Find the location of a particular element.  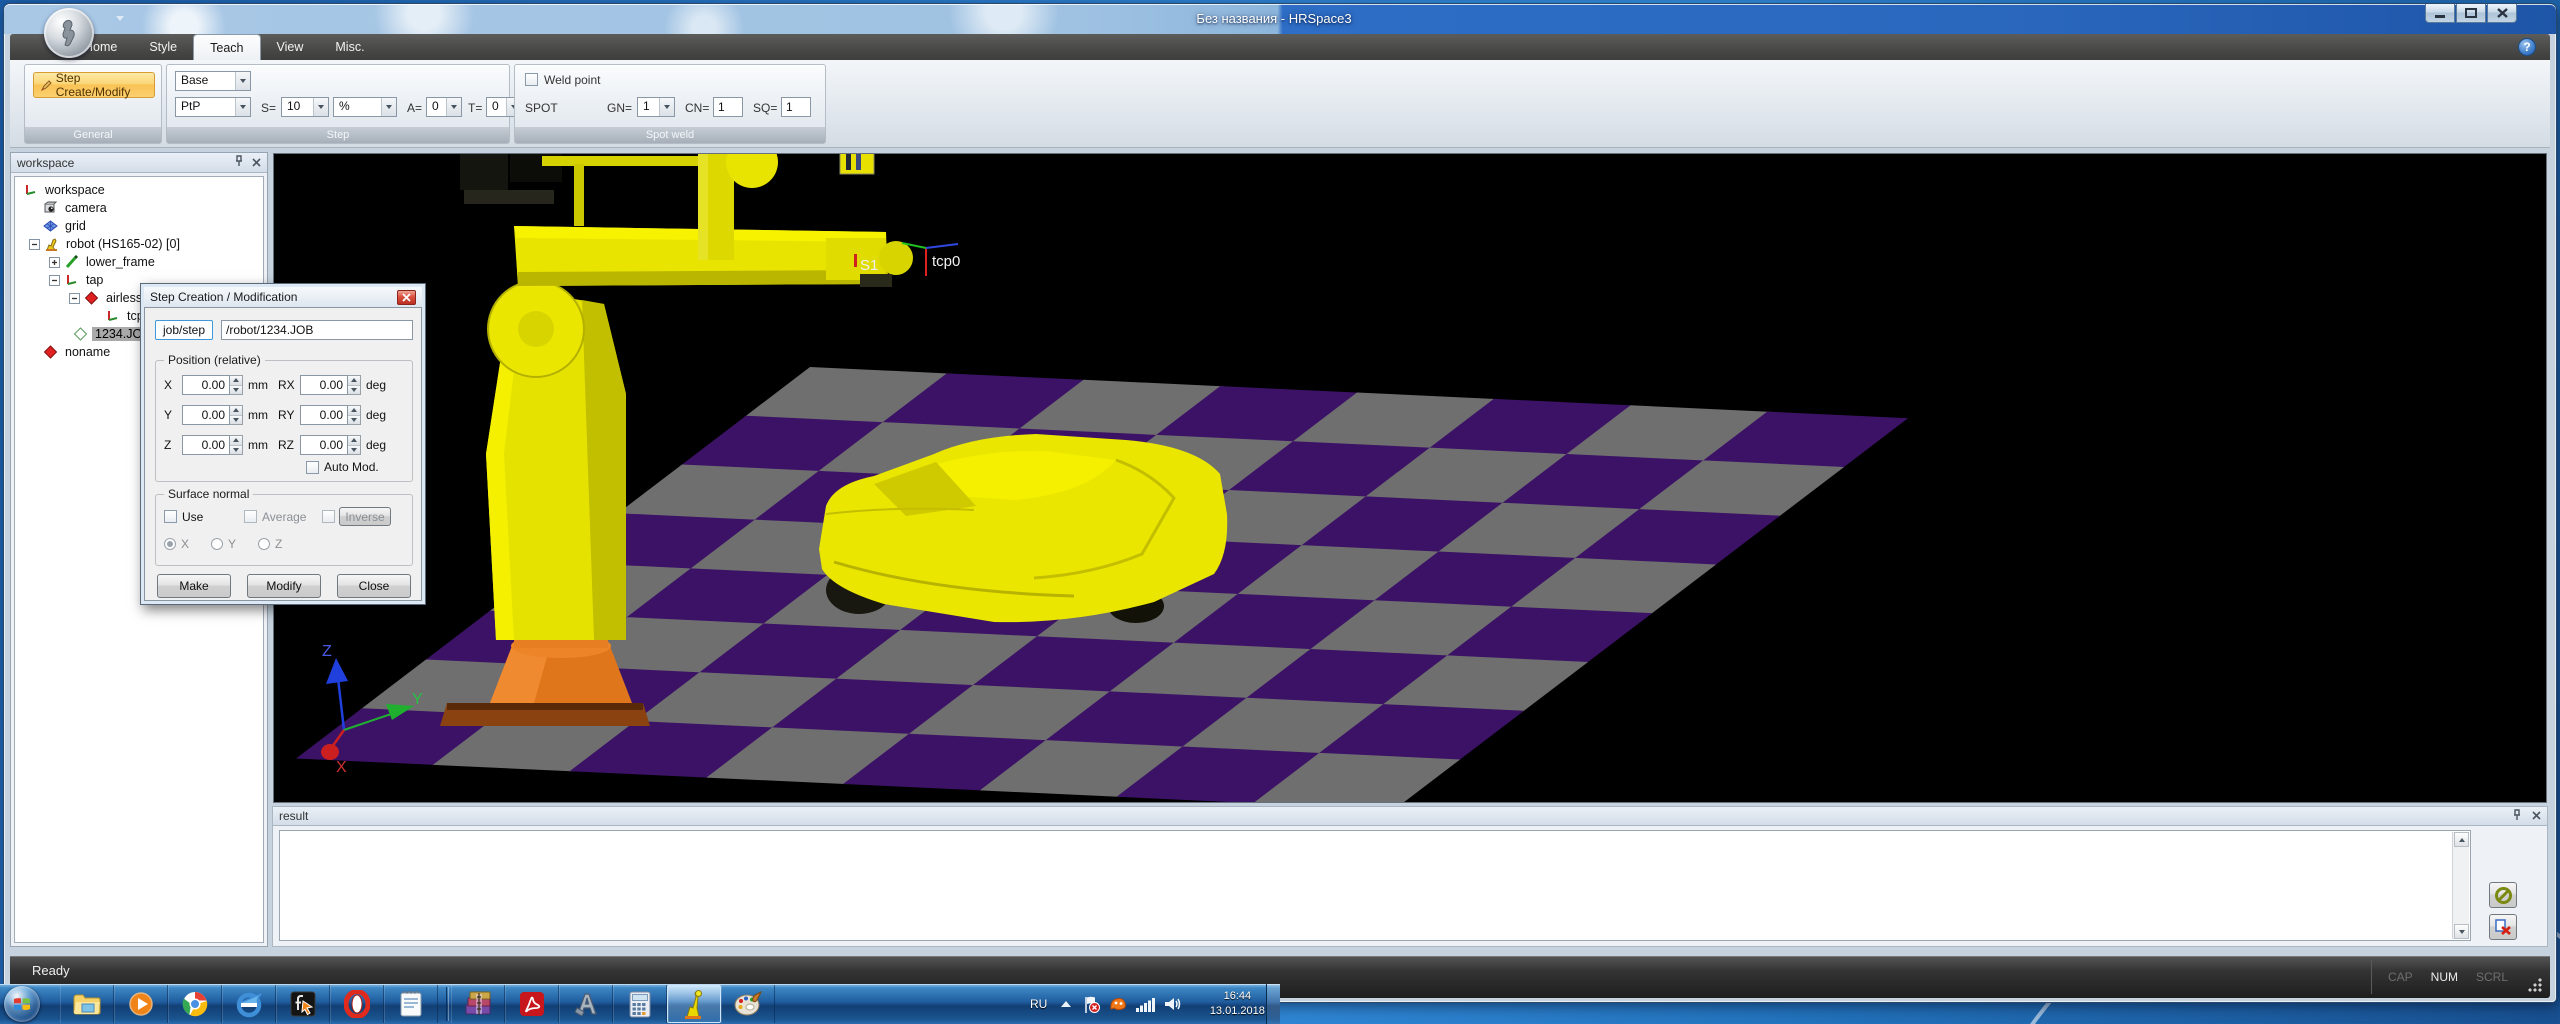

dialog-title-bar: Step Creation / Modification is located at coordinates (283, 297).